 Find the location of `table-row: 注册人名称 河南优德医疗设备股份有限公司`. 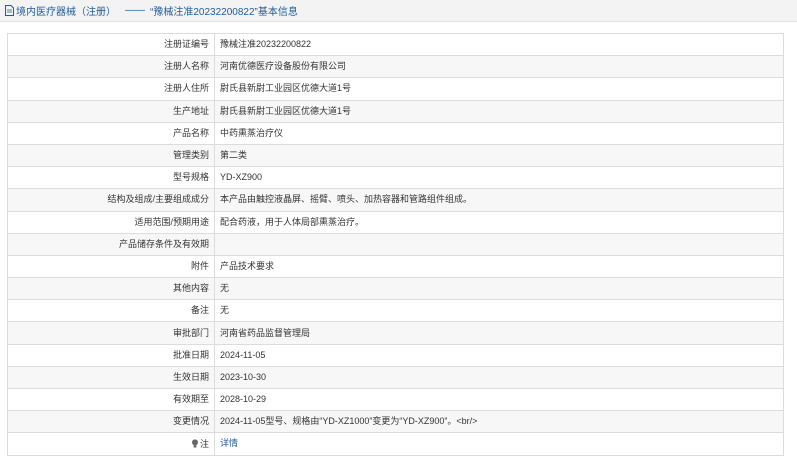

table-row: 注册人名称 河南优德医疗设备股份有限公司 is located at coordinates (395, 67).